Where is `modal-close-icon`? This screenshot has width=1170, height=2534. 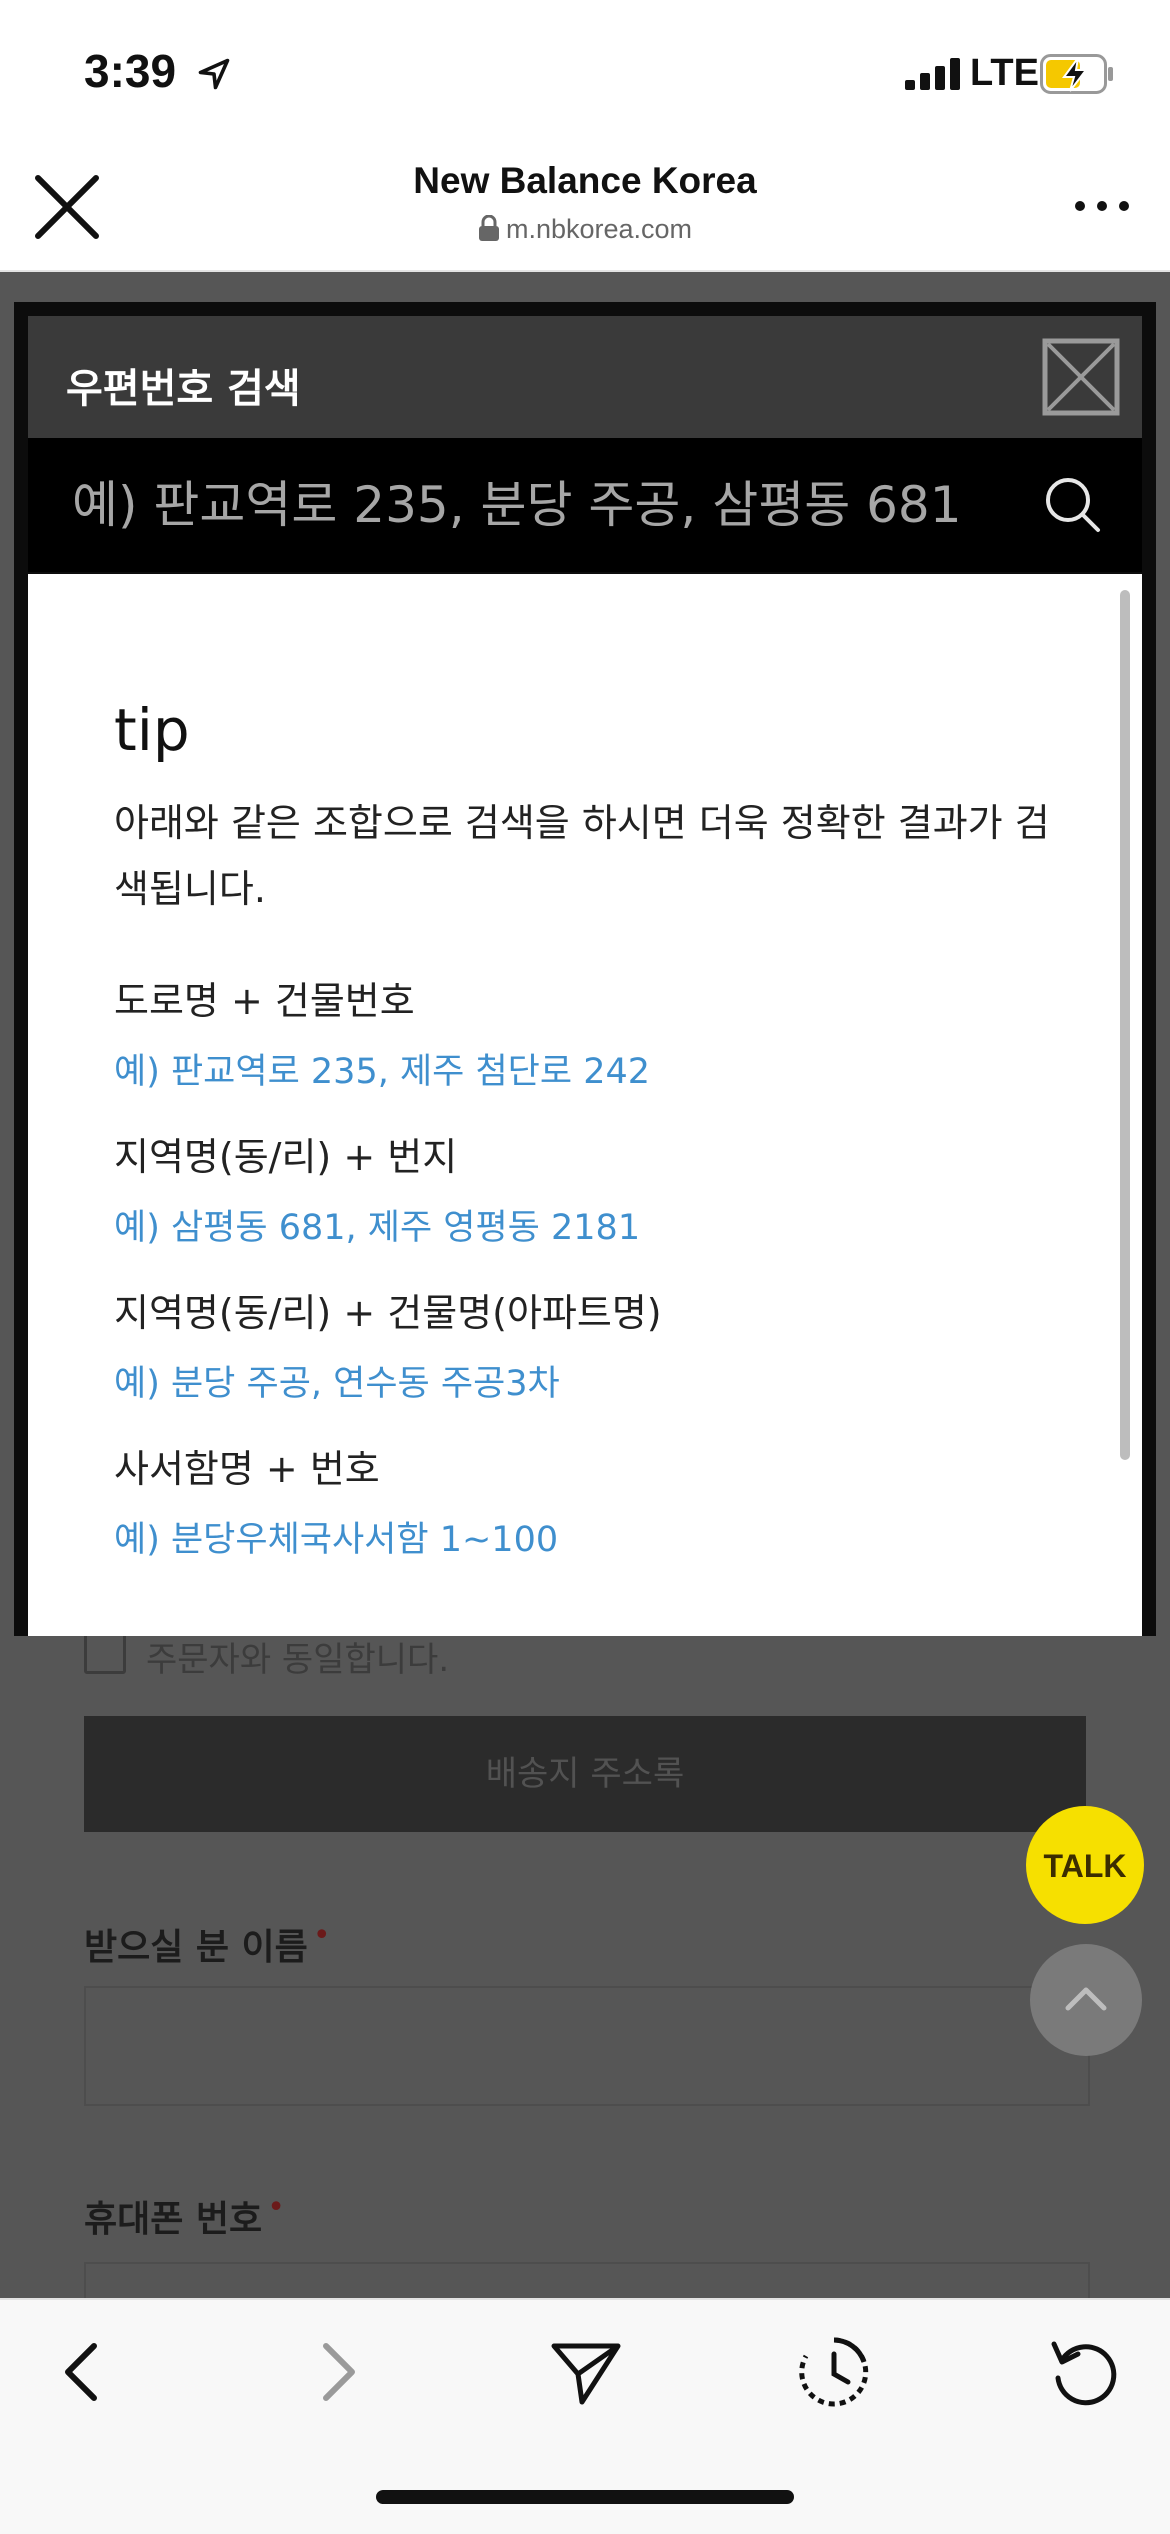
modal-close-icon is located at coordinates (1081, 377).